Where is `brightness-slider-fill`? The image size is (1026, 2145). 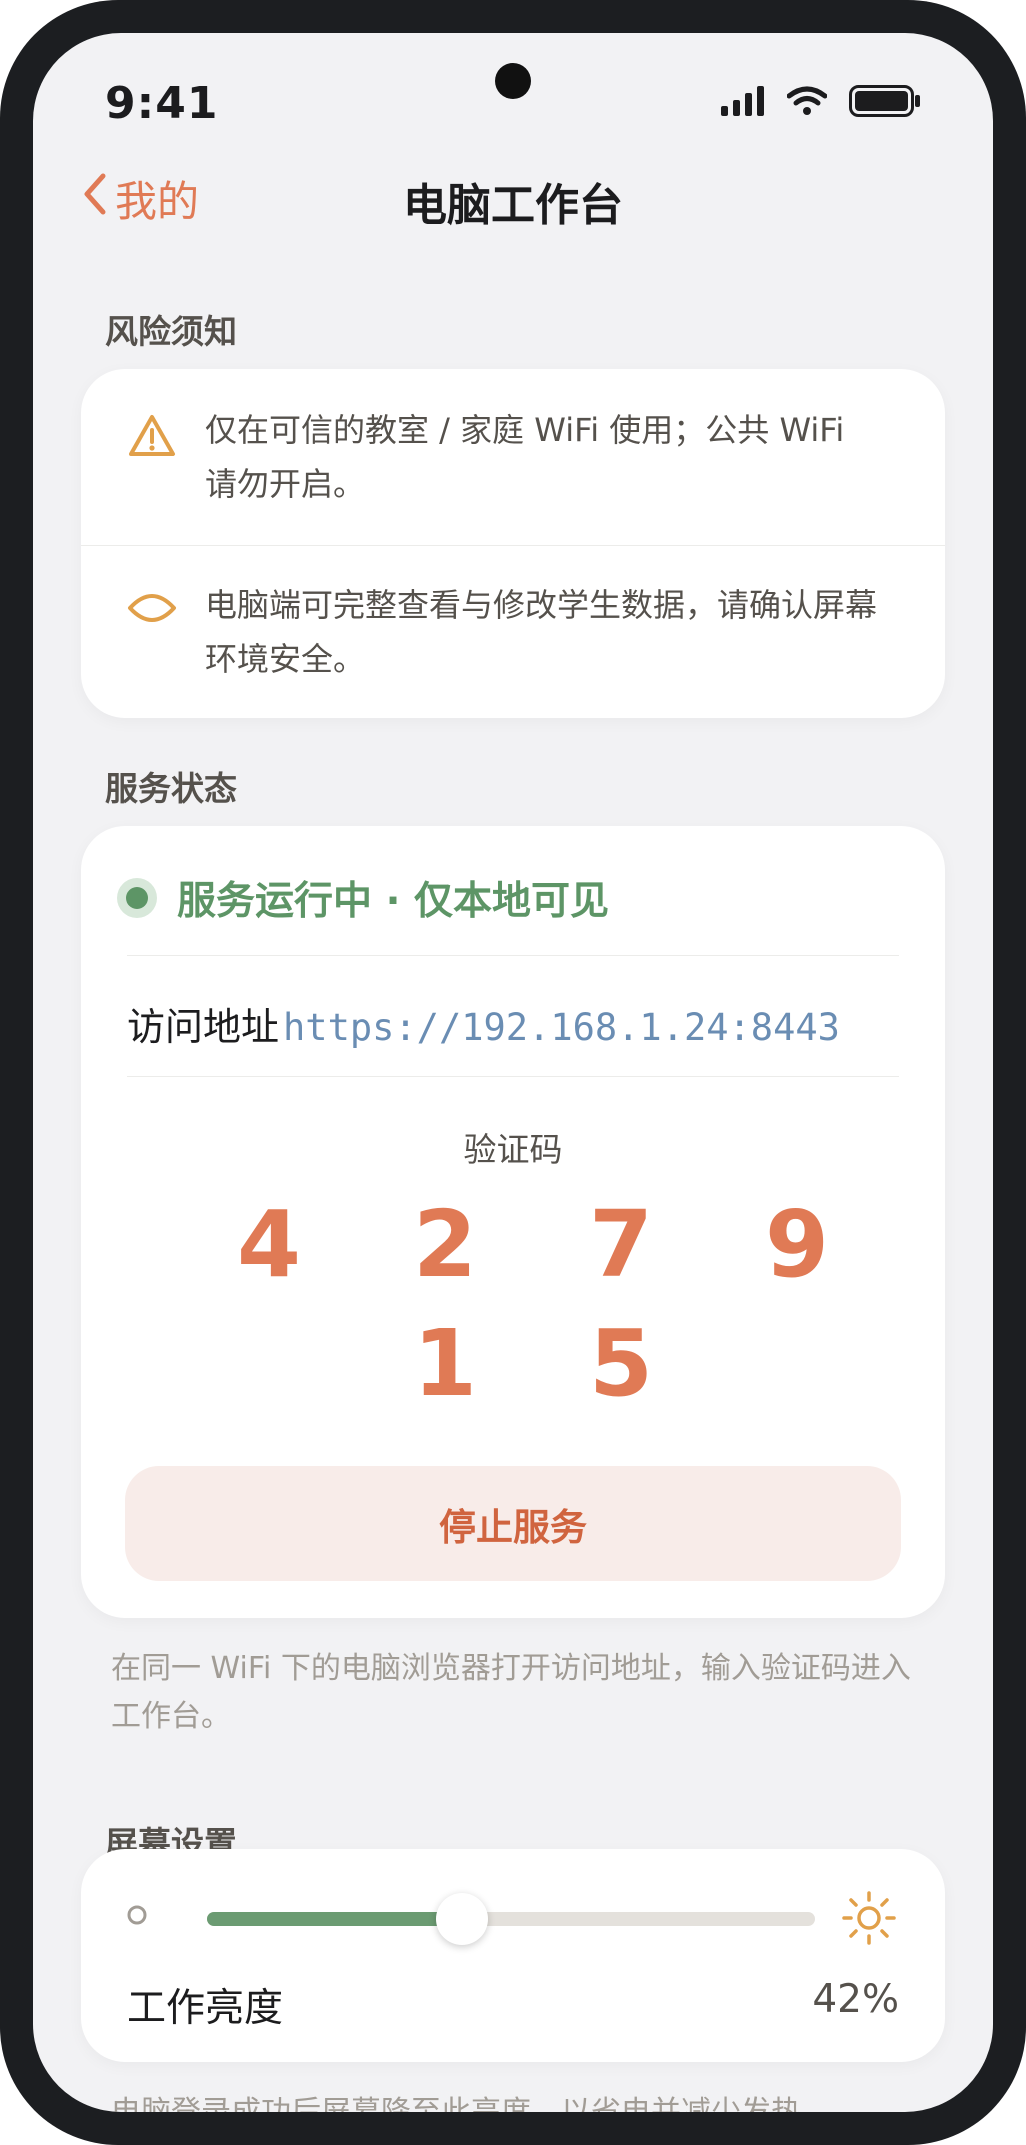 brightness-slider-fill is located at coordinates (335, 1919).